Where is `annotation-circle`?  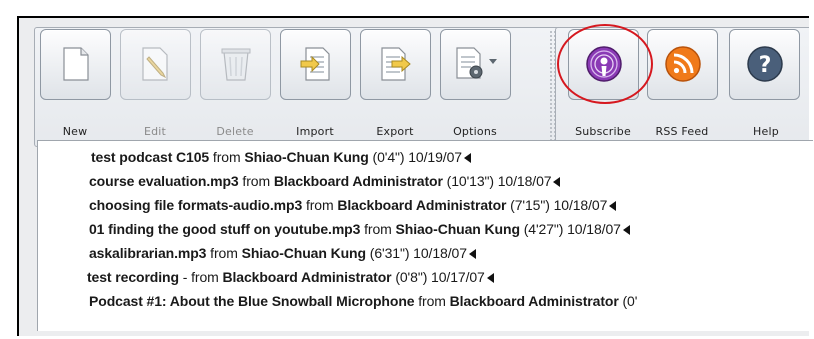
annotation-circle is located at coordinates (605, 64).